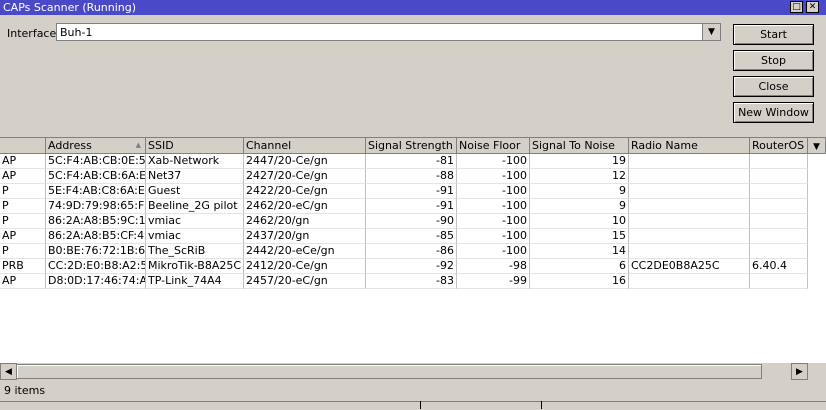 The image size is (826, 410). What do you see at coordinates (689, 266) in the screenshot?
I see `cell-radio-name: CC2DE0B8A25C` at bounding box center [689, 266].